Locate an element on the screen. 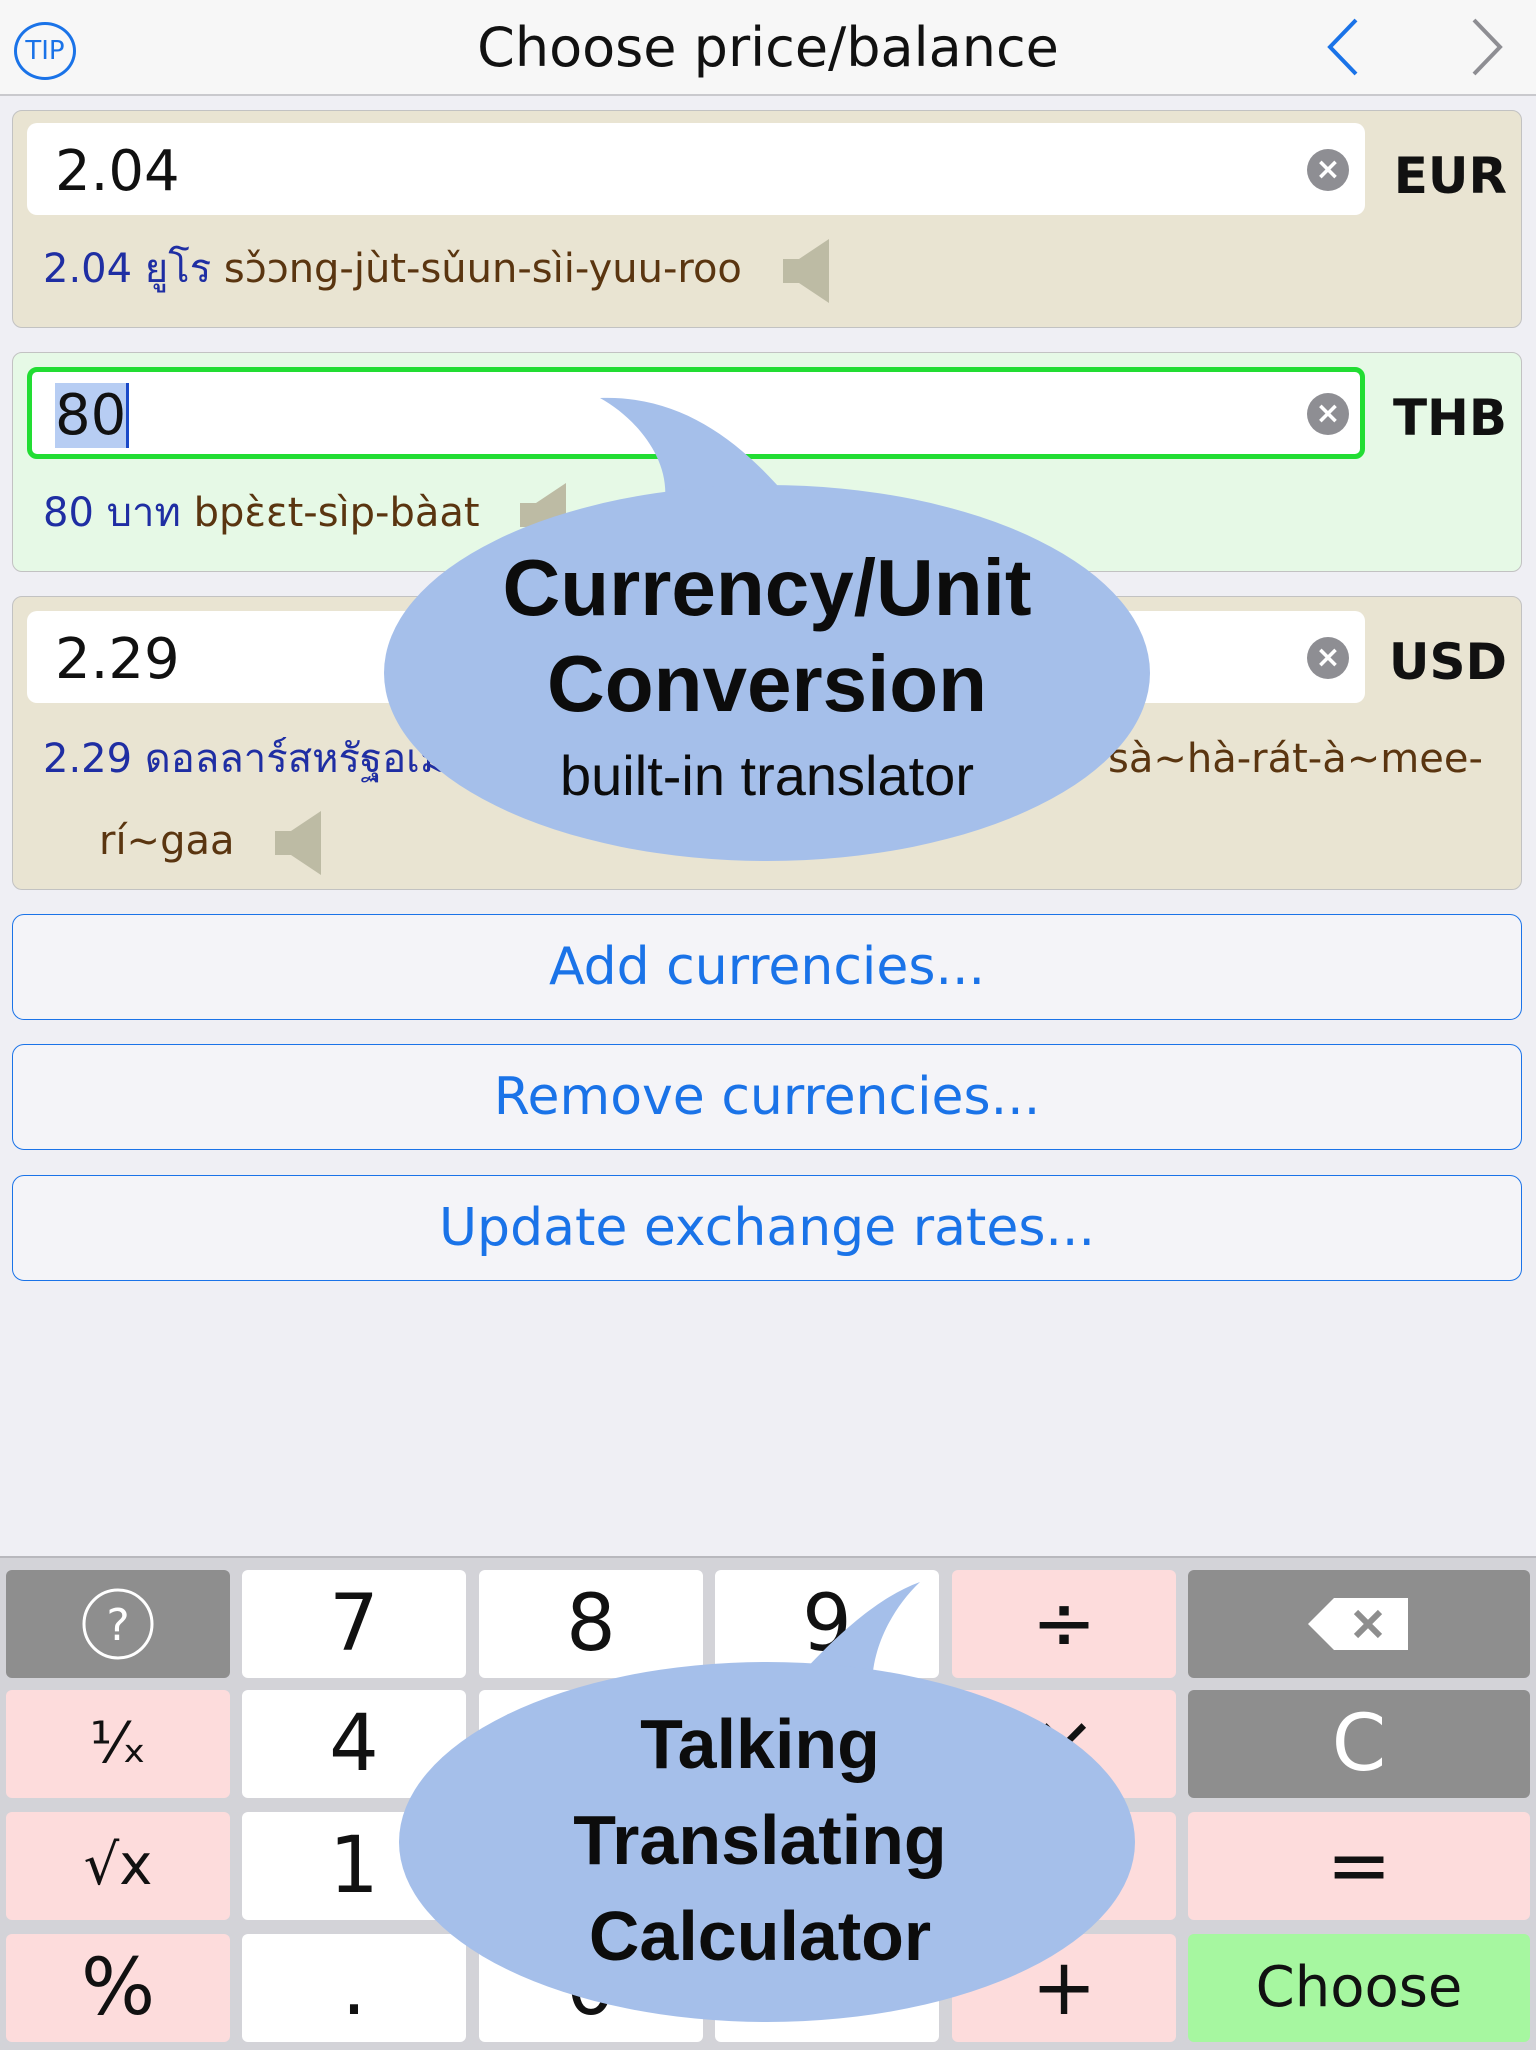  reciprocal-key: ¹⁄ₓ is located at coordinates (118, 1744).